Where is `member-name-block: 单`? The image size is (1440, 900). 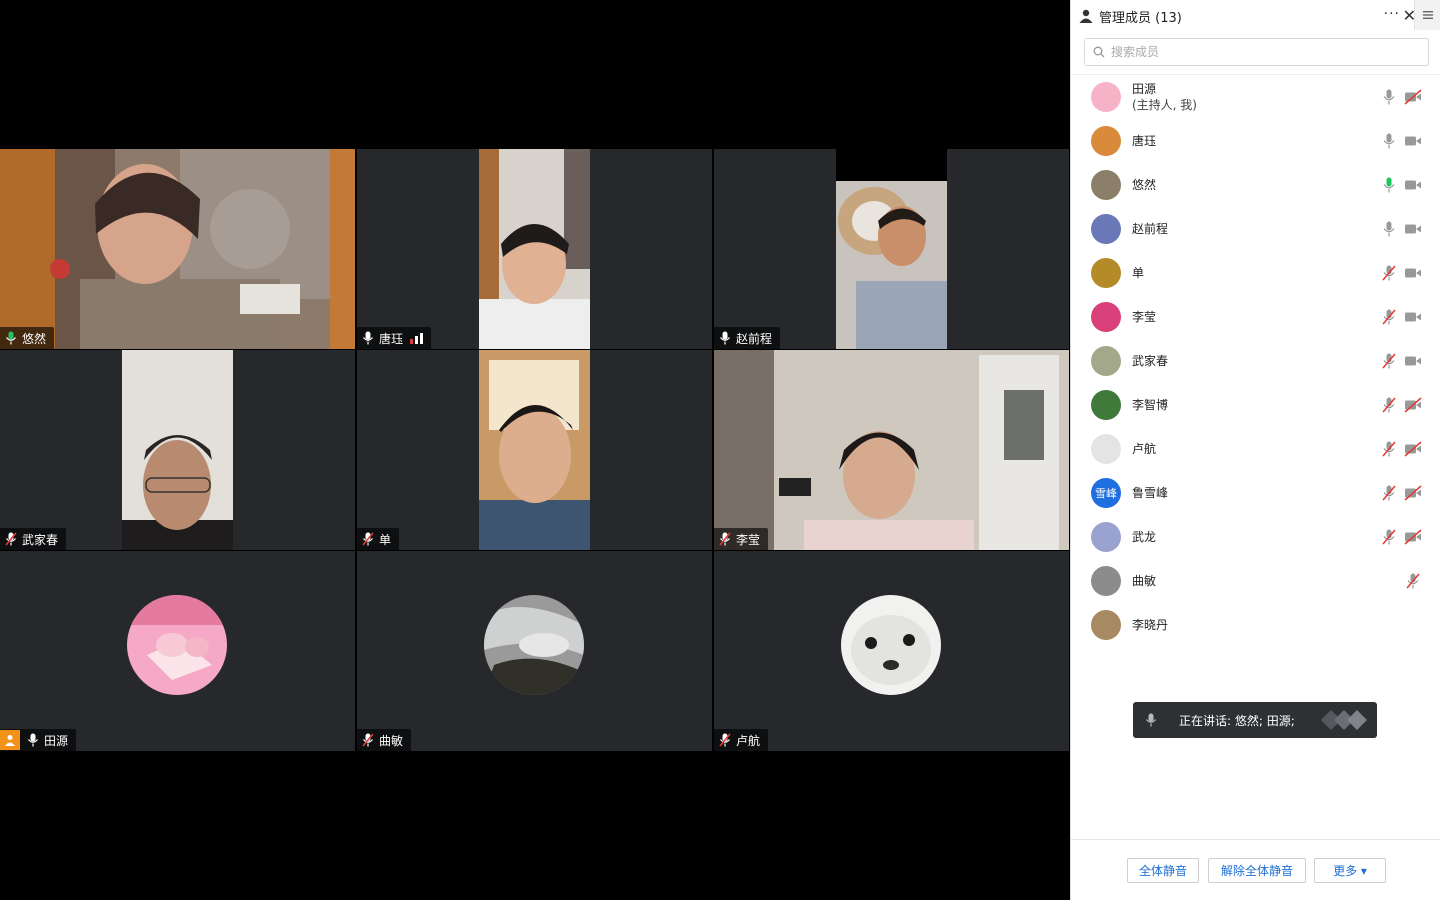 member-name-block: 单 is located at coordinates (1138, 273).